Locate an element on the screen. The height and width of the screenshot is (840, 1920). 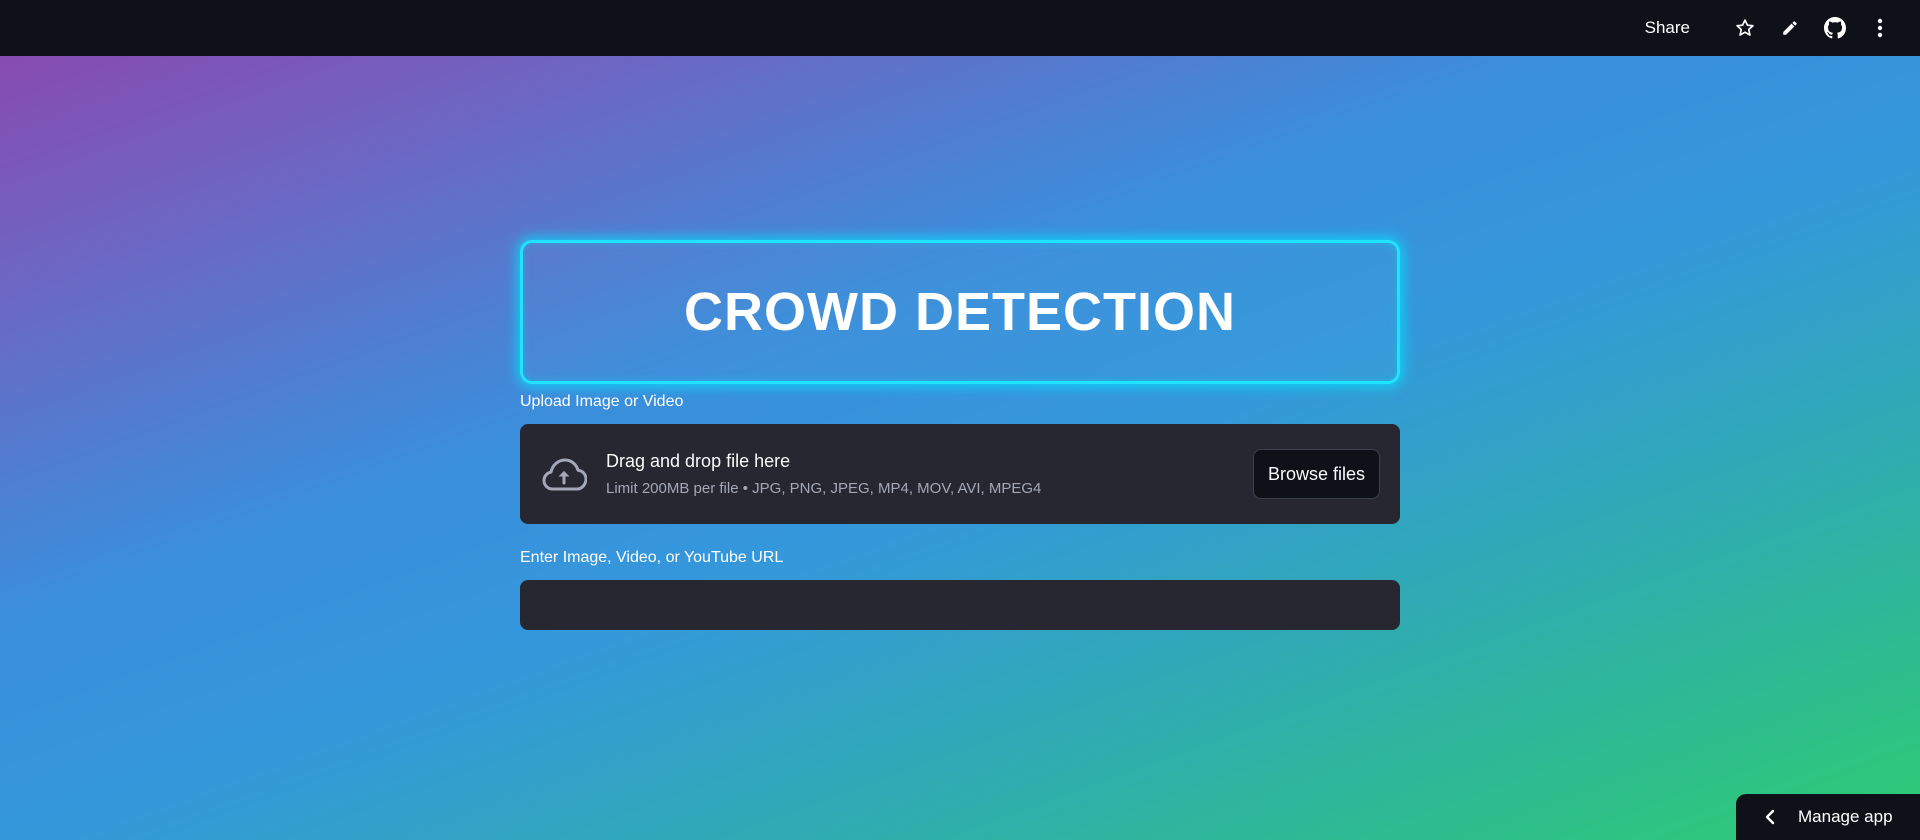
manage-app-label: Manage app is located at coordinates (1845, 816).